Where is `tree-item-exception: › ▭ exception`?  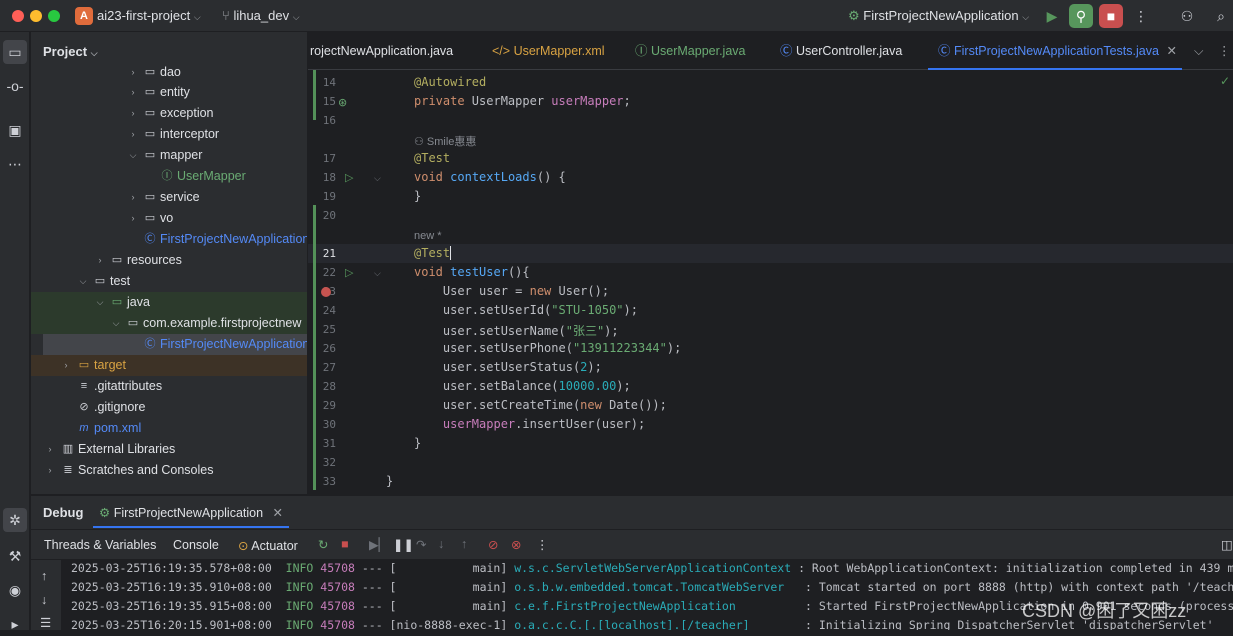
tree-item-exception: › ▭ exception is located at coordinates (169, 113).